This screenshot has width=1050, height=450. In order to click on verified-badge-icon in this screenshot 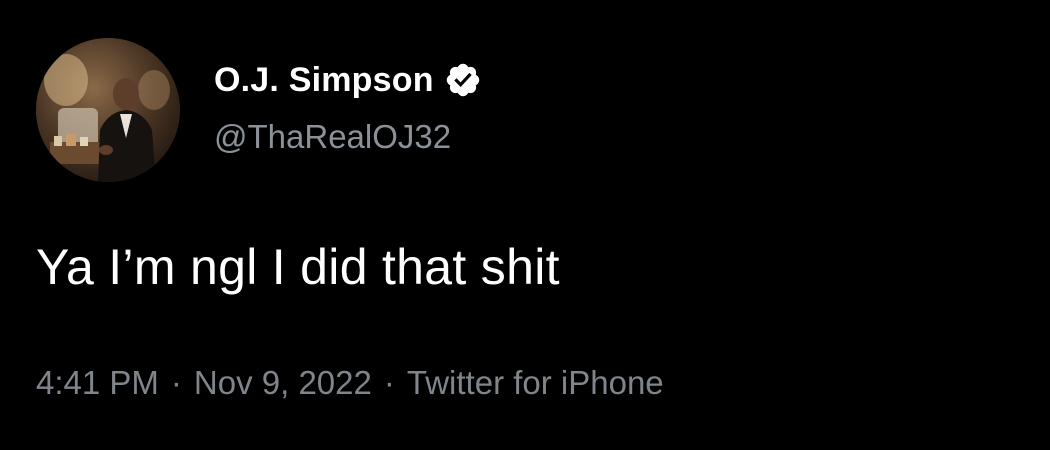, I will do `click(463, 80)`.